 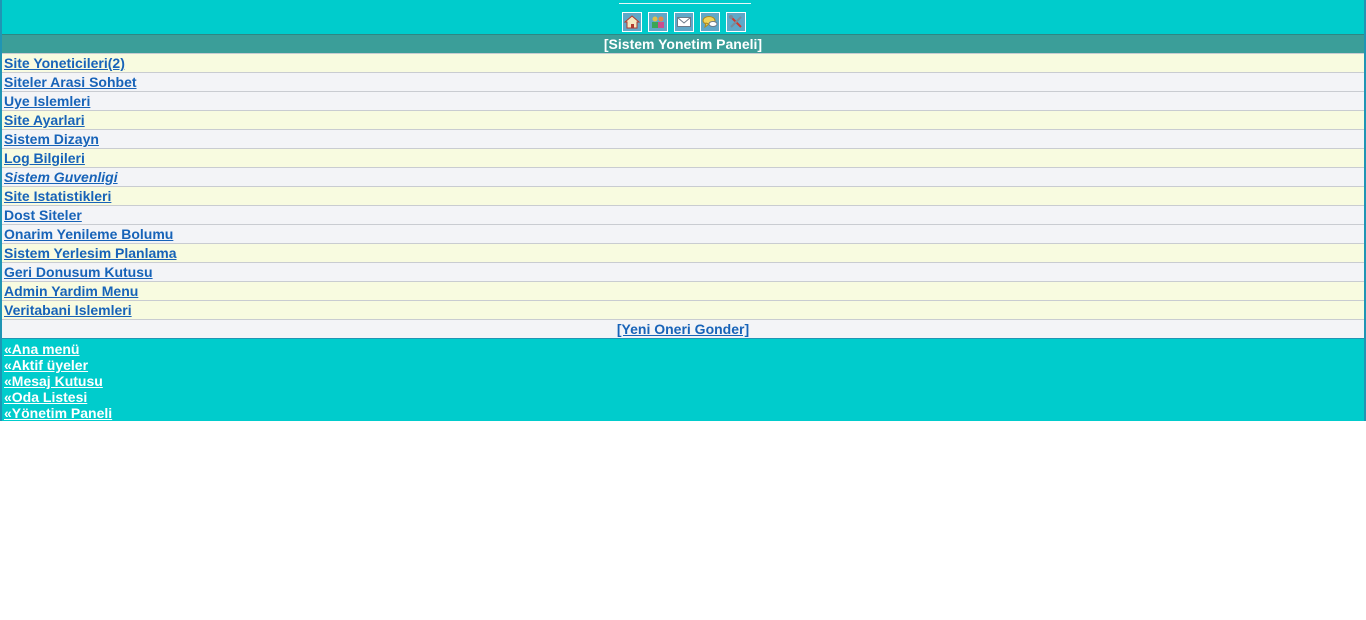 What do you see at coordinates (683, 214) in the screenshot?
I see `menu-item-dost-siteler: Dost Siteler` at bounding box center [683, 214].